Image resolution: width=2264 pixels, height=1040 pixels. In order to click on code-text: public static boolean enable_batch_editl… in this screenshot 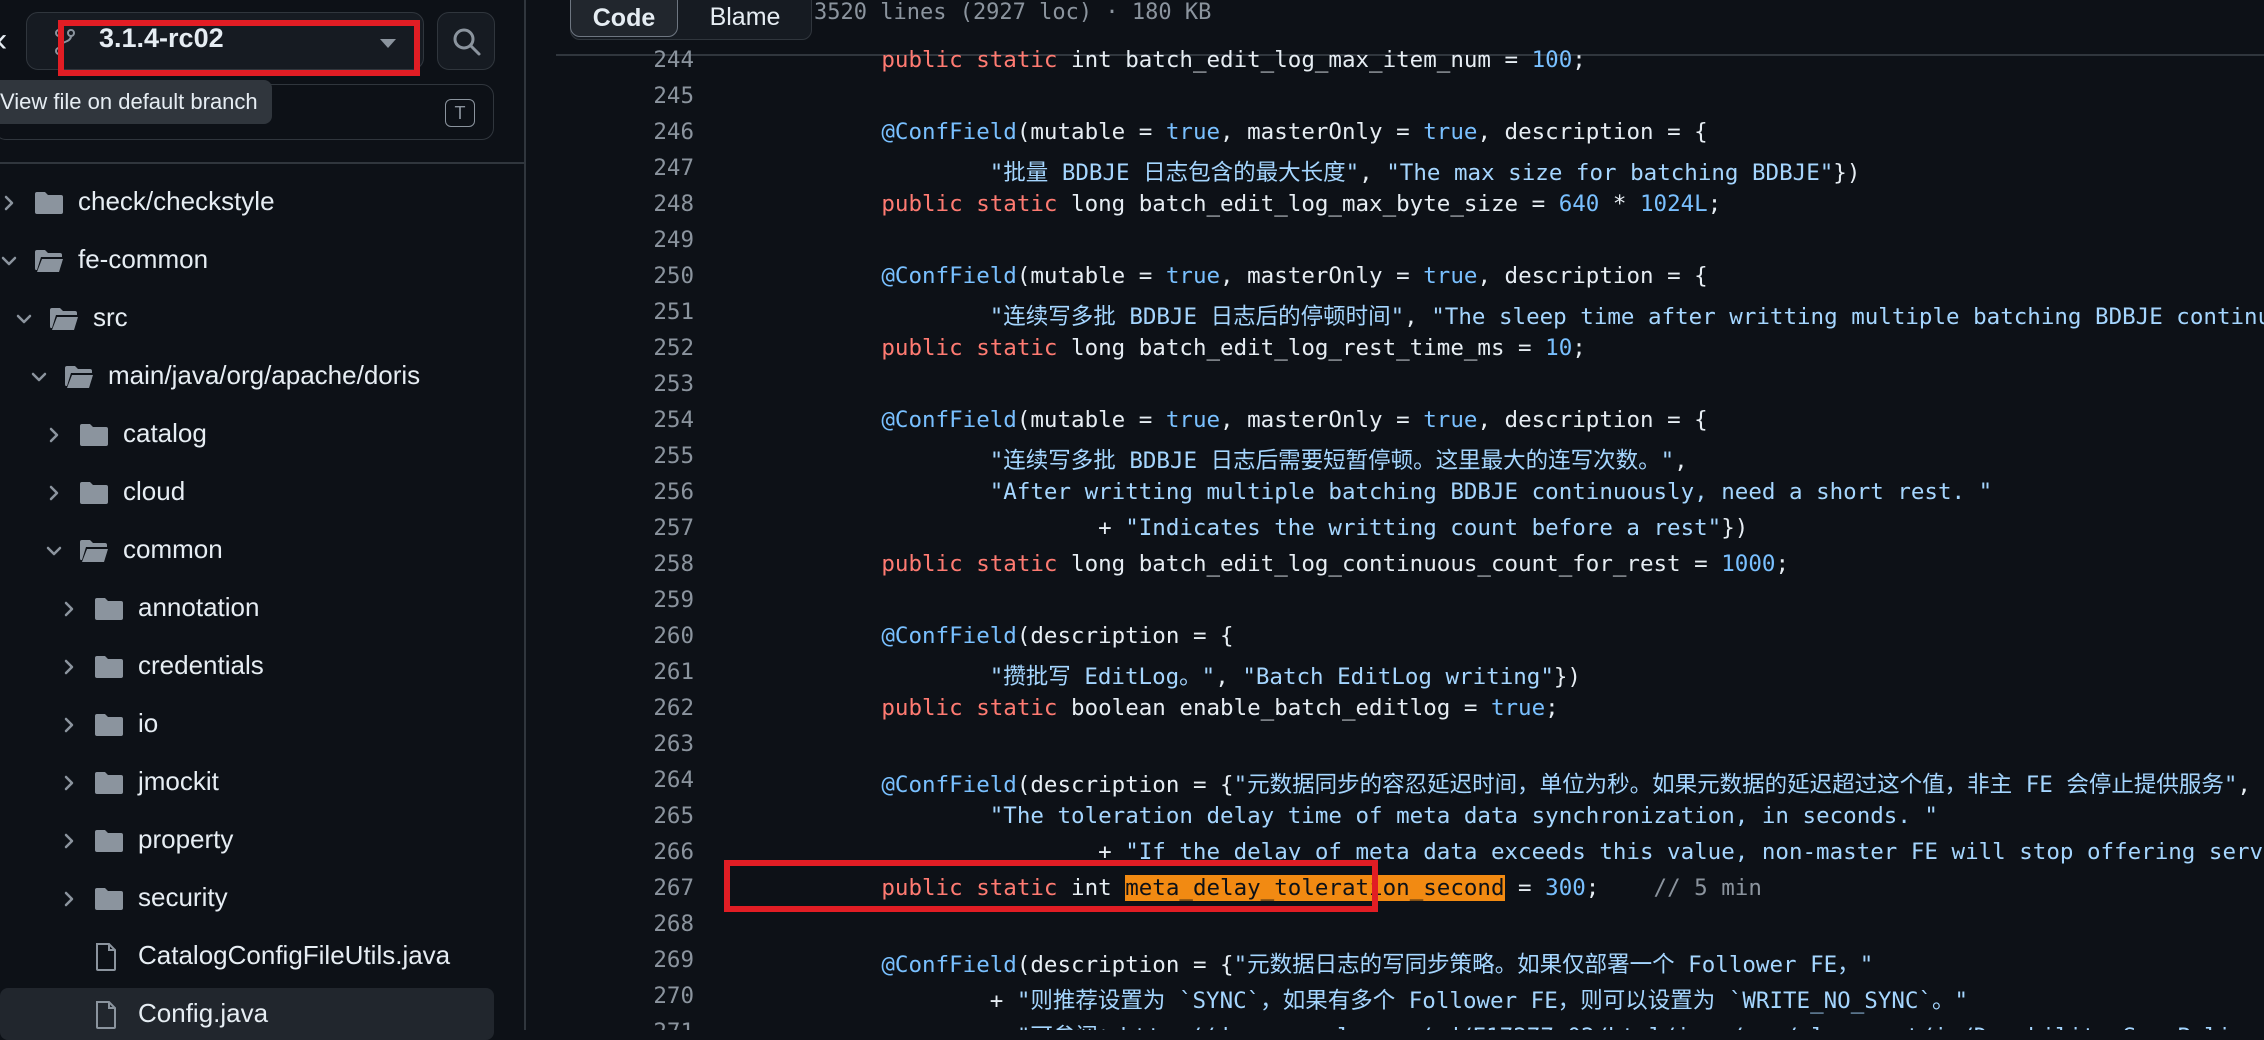, I will do `click(1220, 708)`.